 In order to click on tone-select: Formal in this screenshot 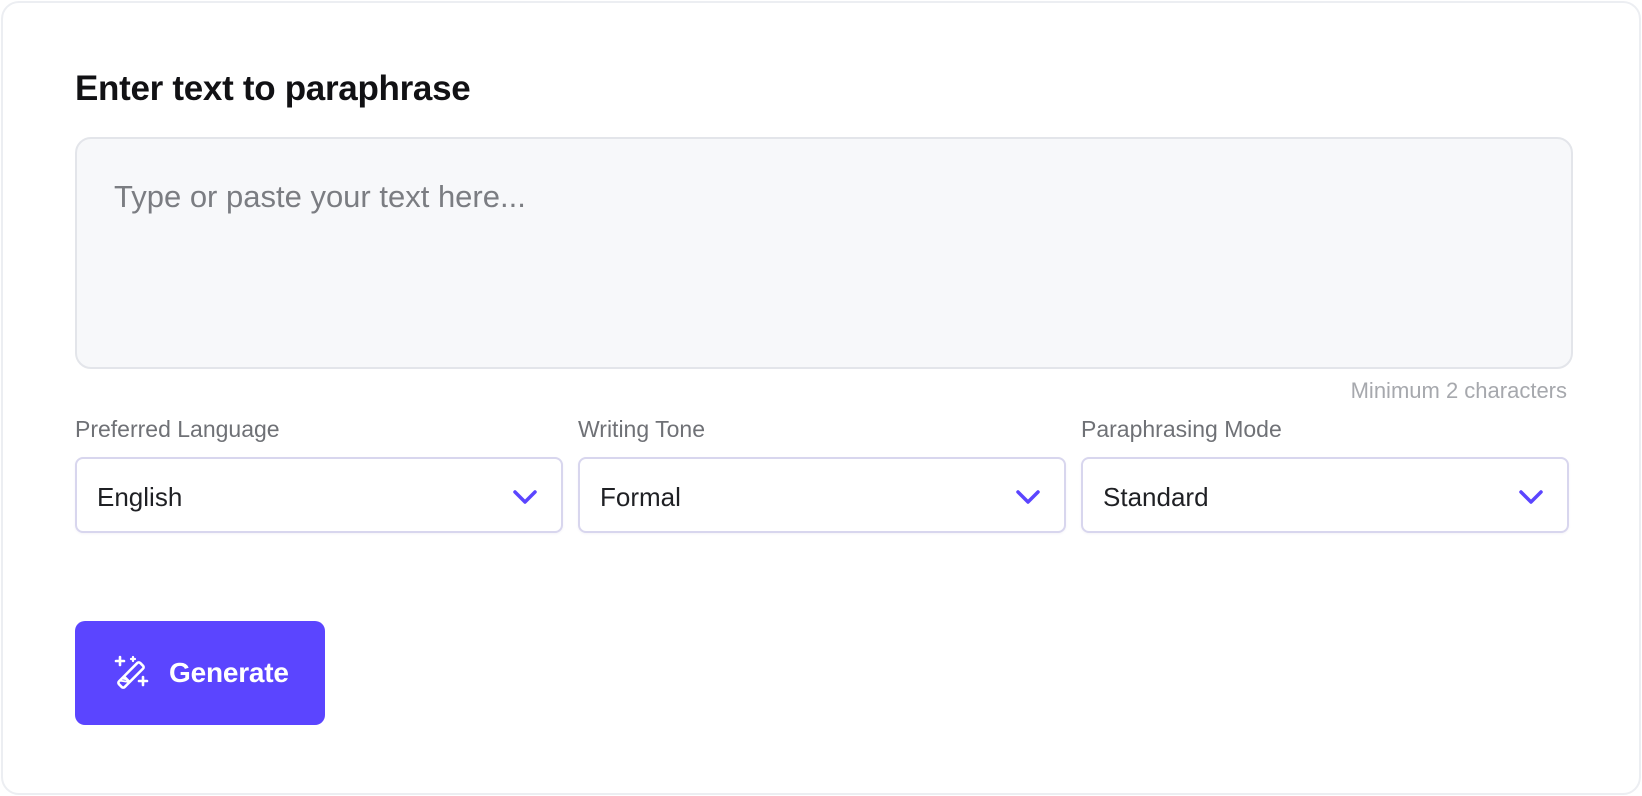, I will do `click(822, 495)`.